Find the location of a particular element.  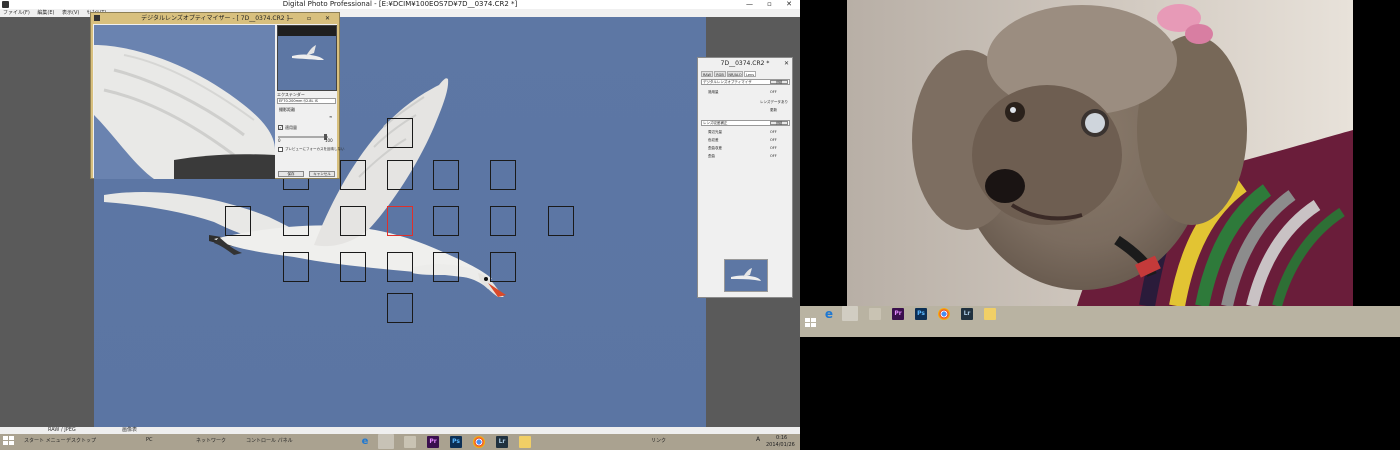

taskbar-desktop: デスクトップ is located at coordinates (81, 440).